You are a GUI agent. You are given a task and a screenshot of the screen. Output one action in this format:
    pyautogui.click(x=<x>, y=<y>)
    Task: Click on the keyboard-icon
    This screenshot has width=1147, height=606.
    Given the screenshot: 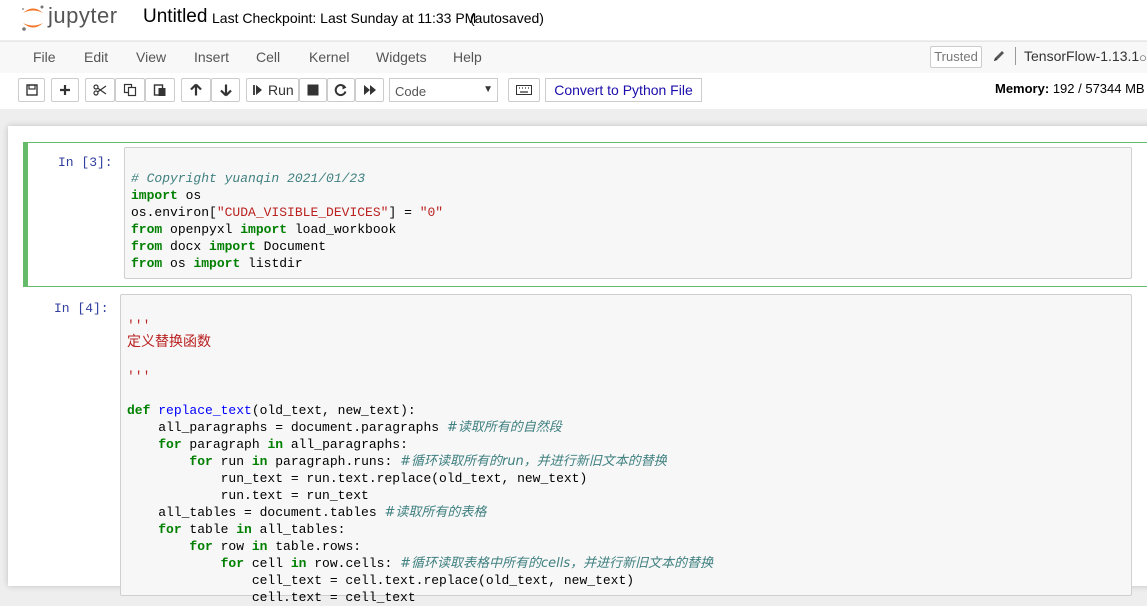 What is the action you would take?
    pyautogui.click(x=524, y=90)
    